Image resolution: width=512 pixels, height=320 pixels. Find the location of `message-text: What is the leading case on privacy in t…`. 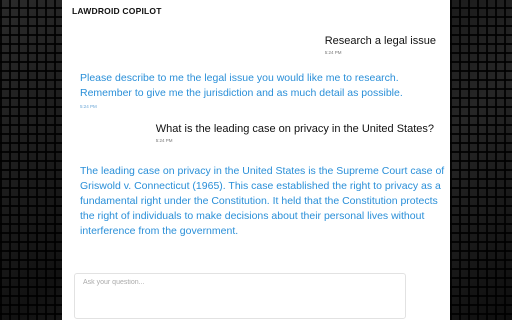

message-text: What is the leading case on privacy in t… is located at coordinates (294, 129).